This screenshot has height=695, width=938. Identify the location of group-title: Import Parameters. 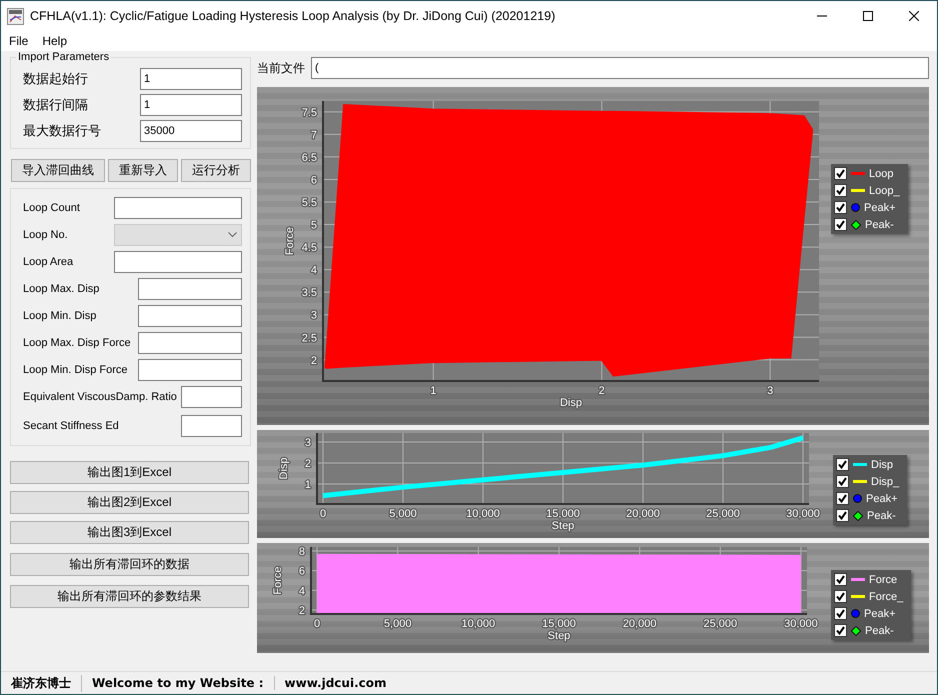
(64, 57).